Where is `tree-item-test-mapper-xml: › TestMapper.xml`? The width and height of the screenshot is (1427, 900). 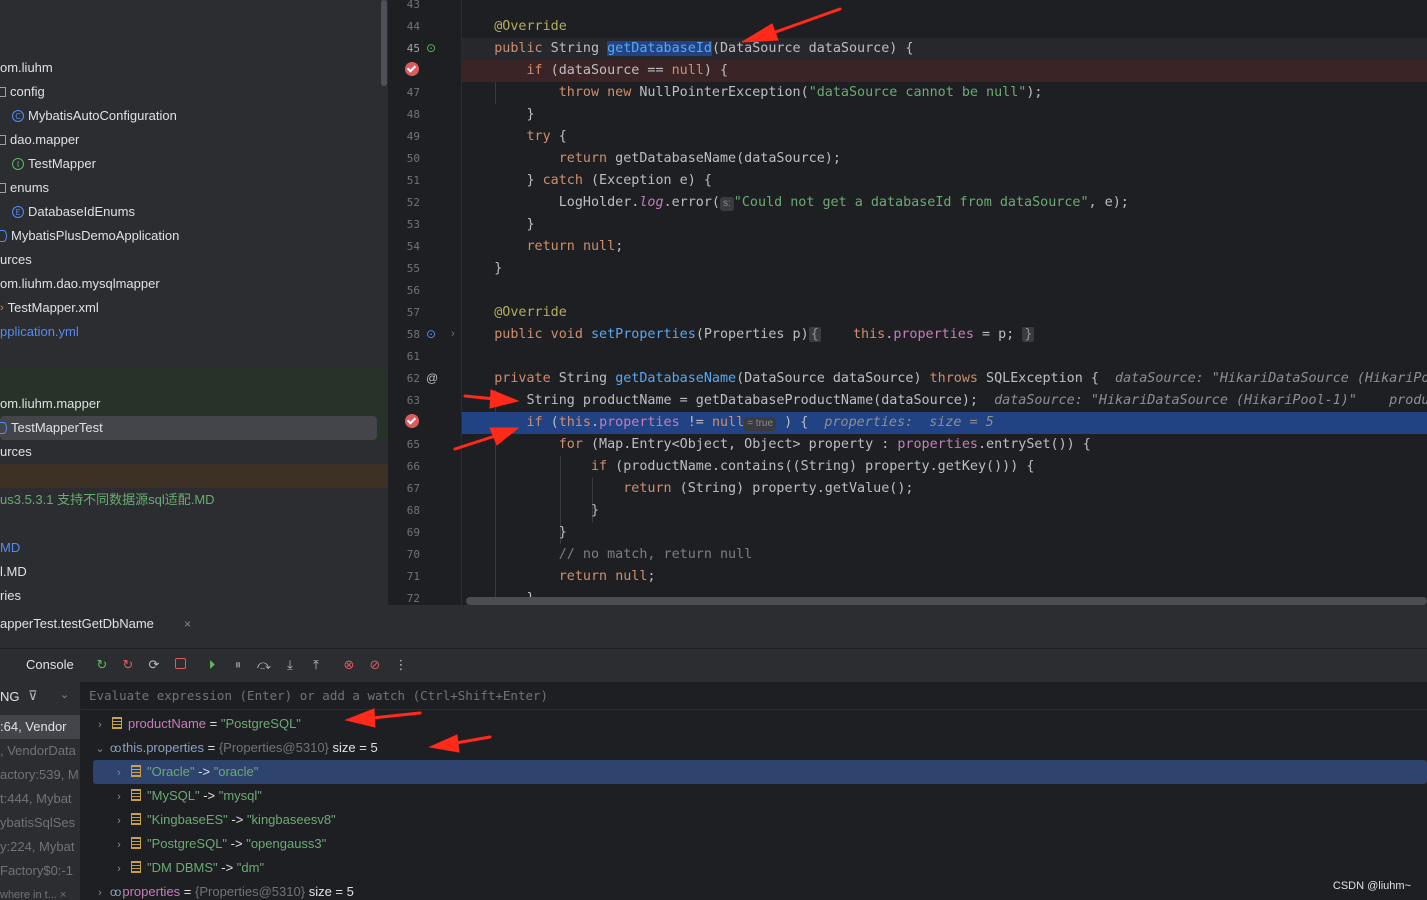 tree-item-test-mapper-xml: › TestMapper.xml is located at coordinates (49, 308).